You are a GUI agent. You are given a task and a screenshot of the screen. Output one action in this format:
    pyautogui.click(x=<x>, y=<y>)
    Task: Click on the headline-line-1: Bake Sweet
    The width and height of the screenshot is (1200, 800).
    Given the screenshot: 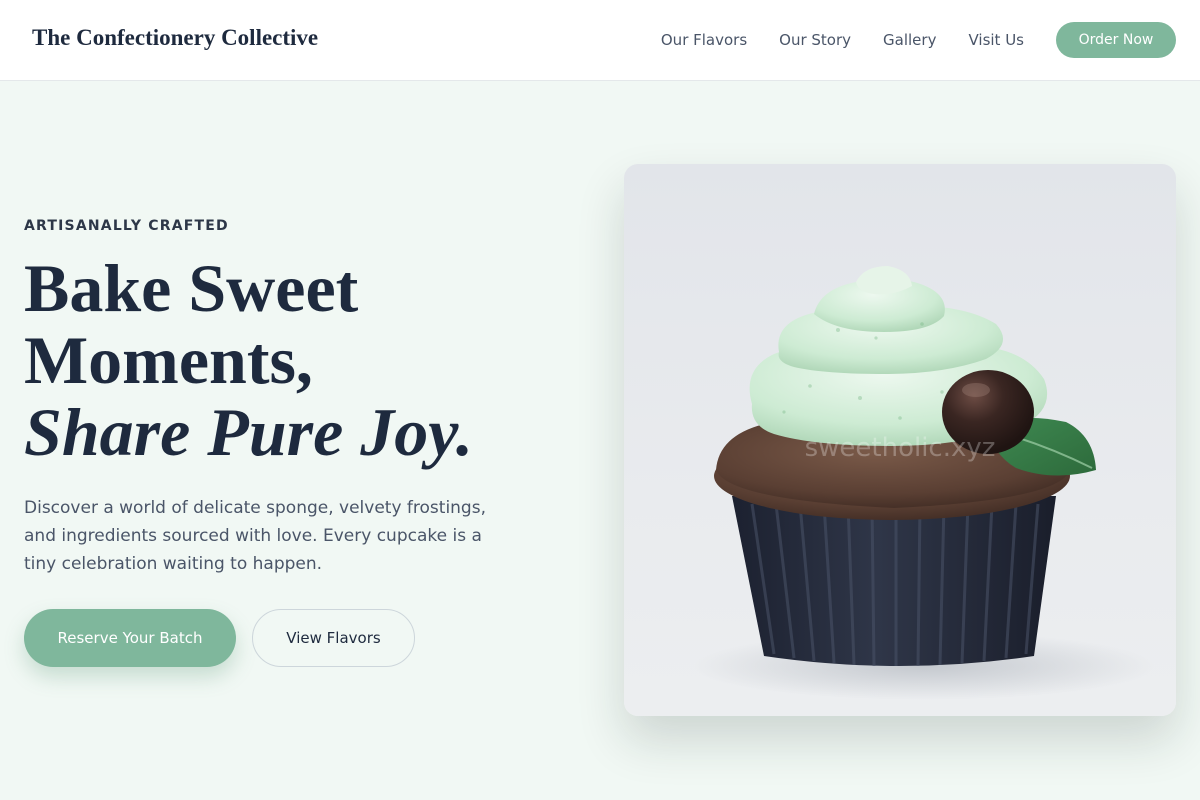 What is the action you would take?
    pyautogui.click(x=191, y=288)
    